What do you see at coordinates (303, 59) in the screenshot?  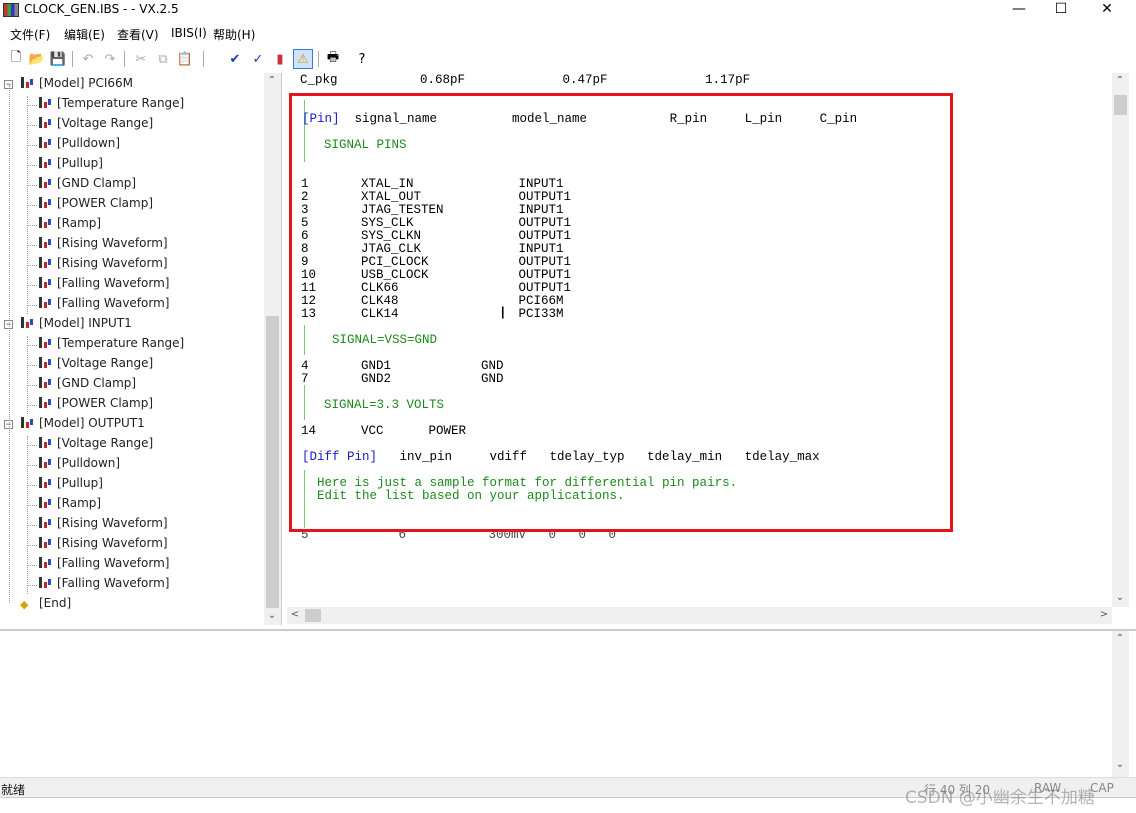 I see `warning-icon: ⚠` at bounding box center [303, 59].